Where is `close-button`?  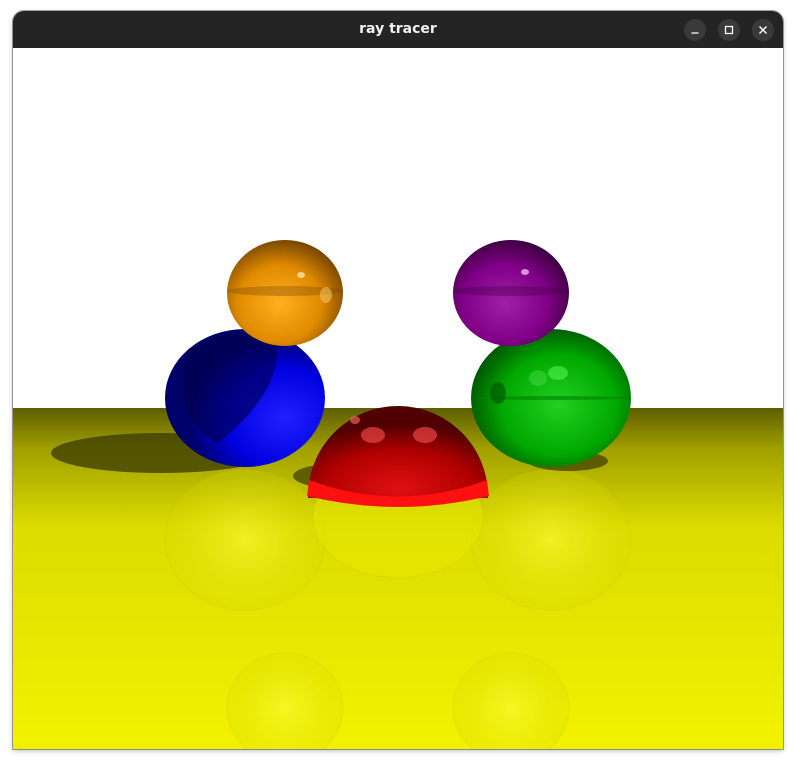
close-button is located at coordinates (763, 30).